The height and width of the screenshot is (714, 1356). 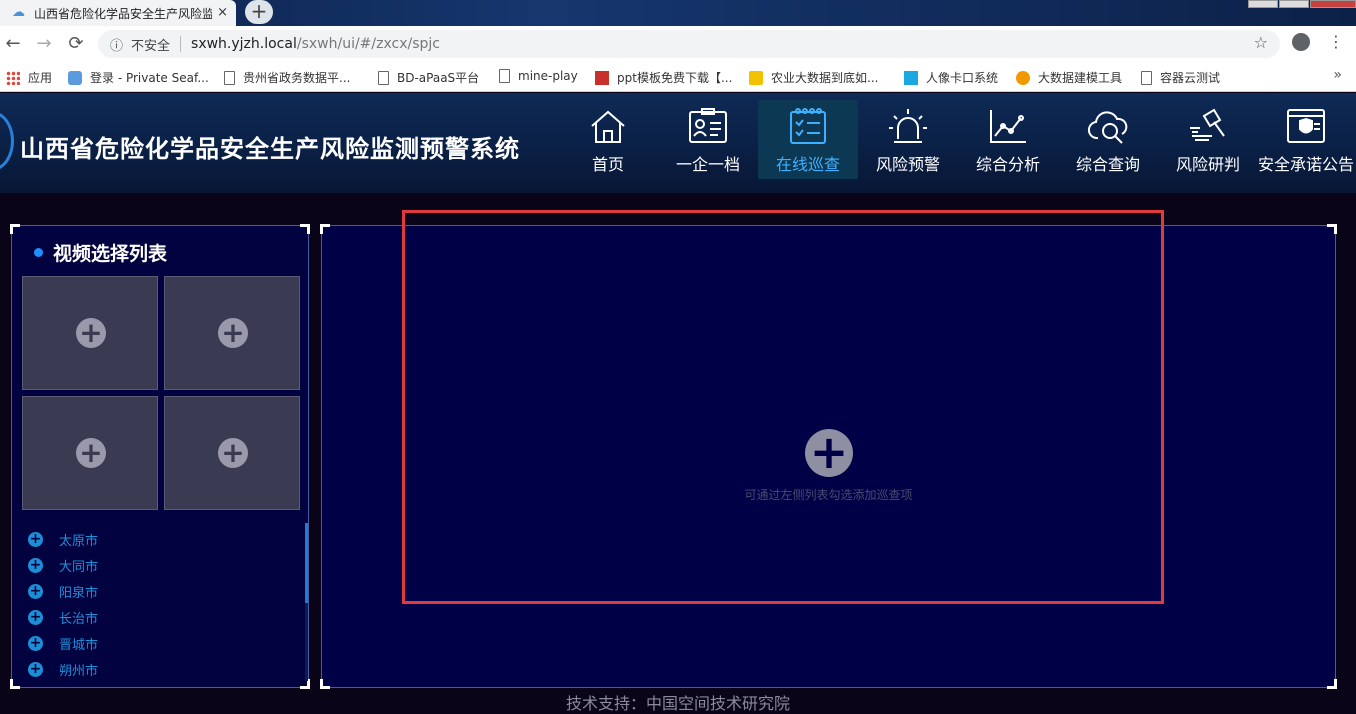 I want to click on nav-risk-judgement: 风险研判, so click(x=1208, y=139).